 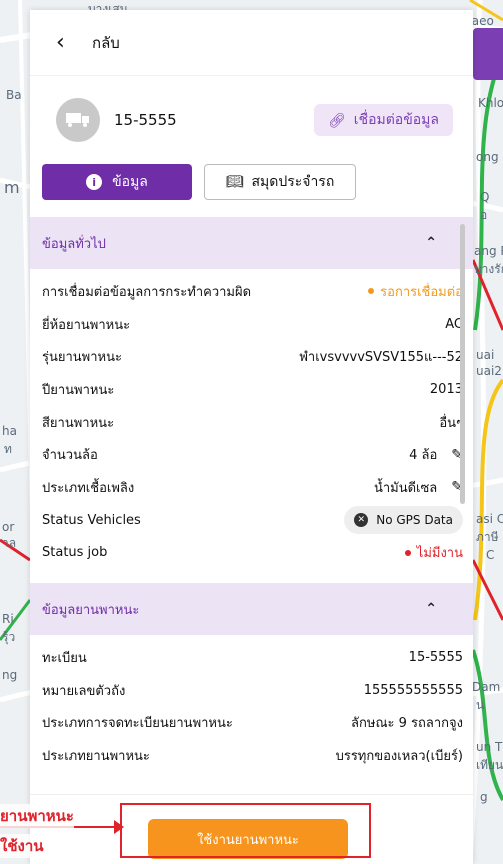 I want to click on map-label: ha, so click(x=9, y=431).